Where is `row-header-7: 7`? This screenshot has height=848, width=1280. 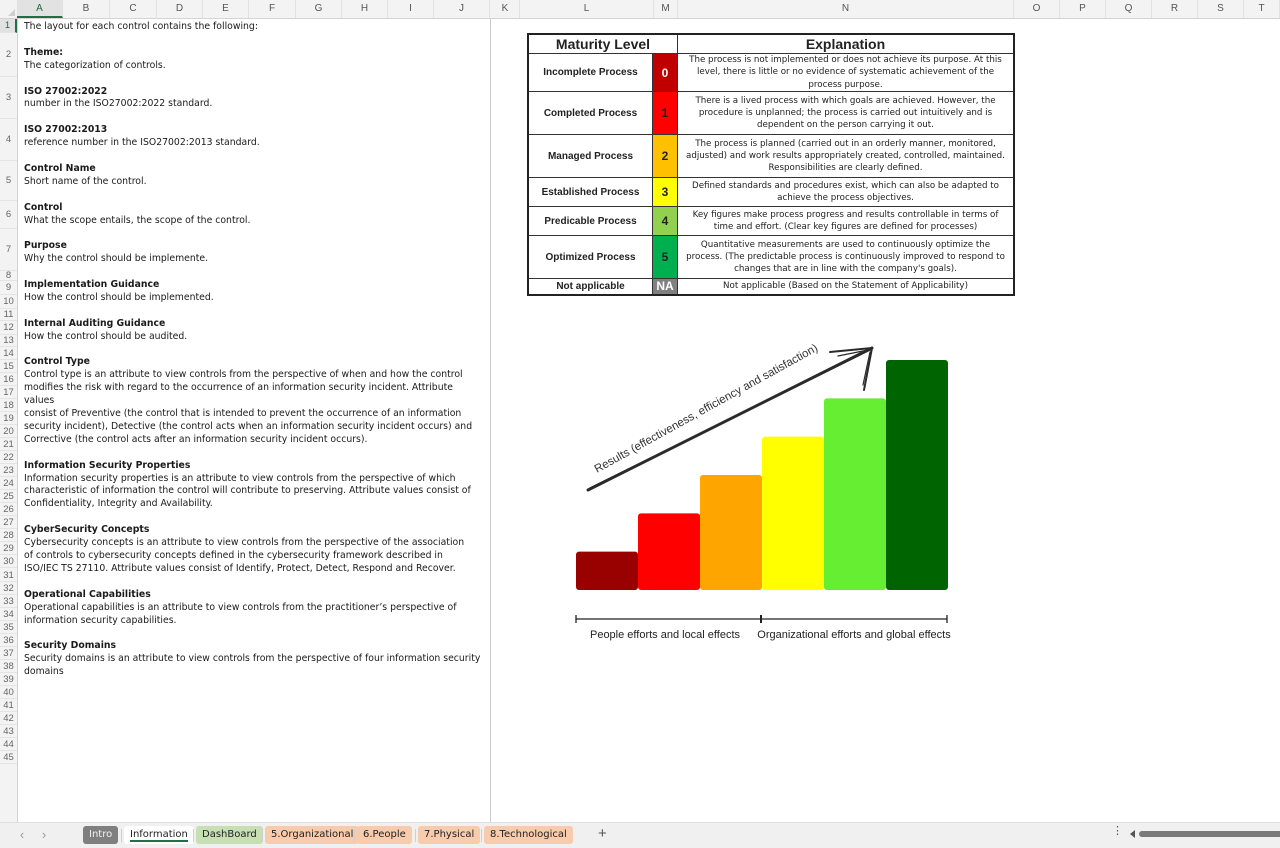
row-header-7: 7 is located at coordinates (8, 250).